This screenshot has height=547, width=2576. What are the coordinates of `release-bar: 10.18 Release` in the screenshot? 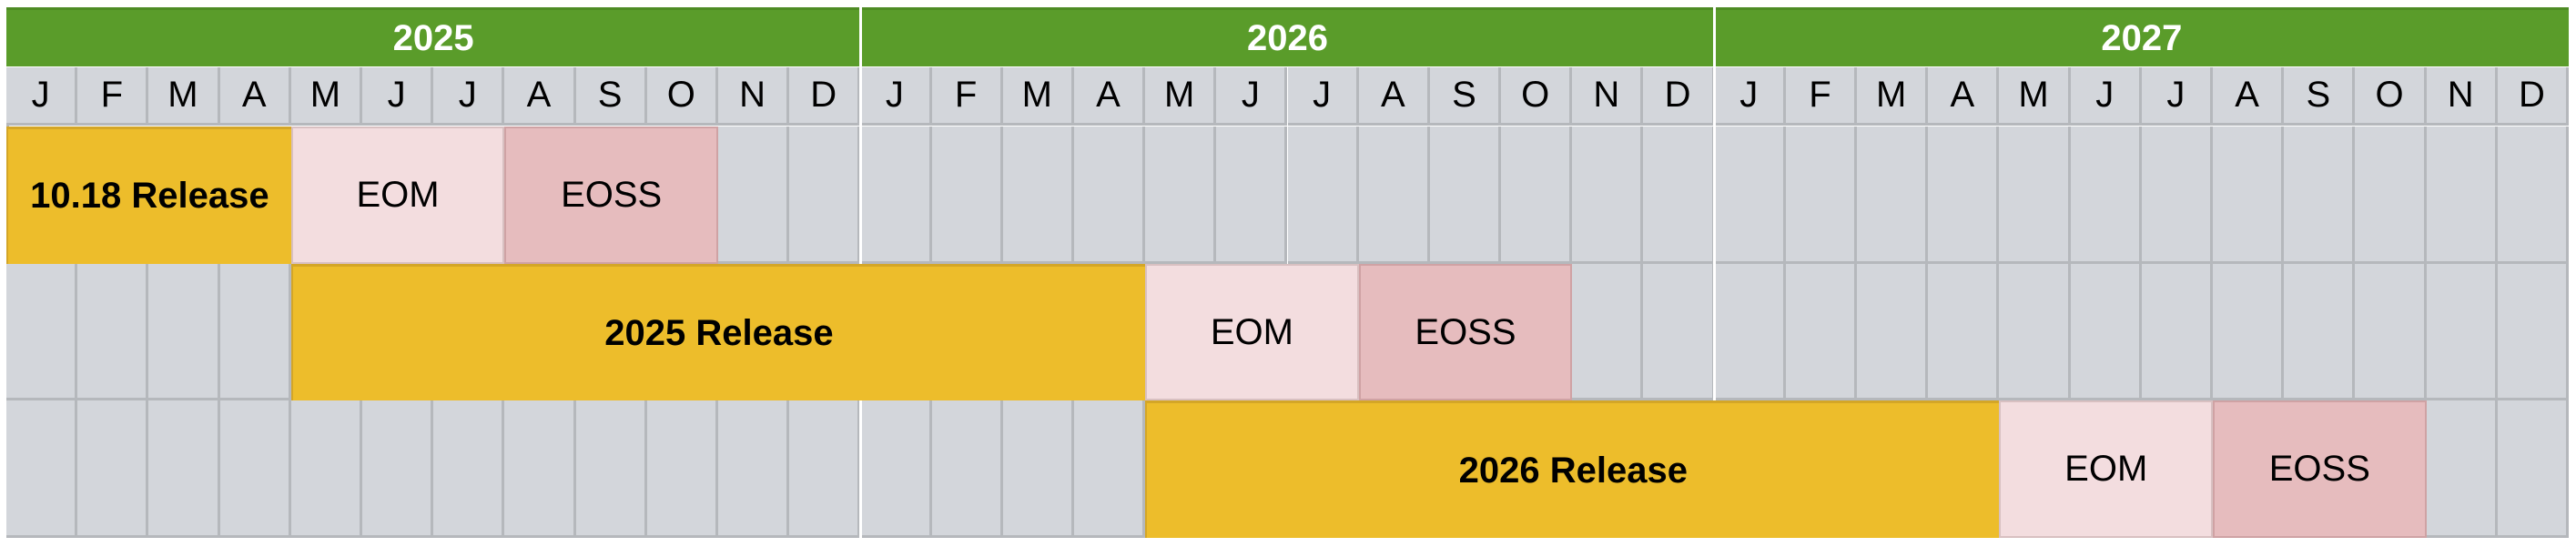 It's located at (148, 195).